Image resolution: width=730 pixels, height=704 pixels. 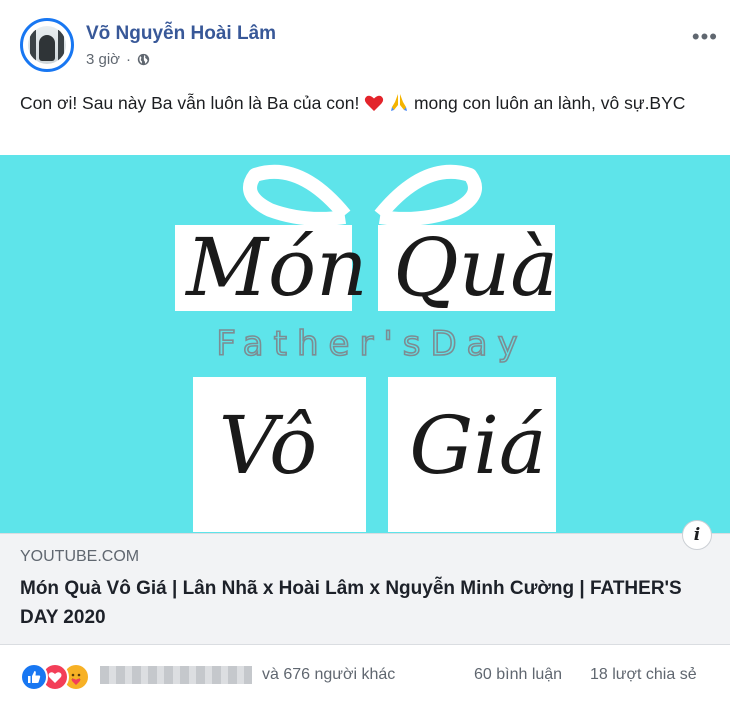 What do you see at coordinates (371, 267) in the screenshot?
I see `thumbnail-script-line1: Món Quà` at bounding box center [371, 267].